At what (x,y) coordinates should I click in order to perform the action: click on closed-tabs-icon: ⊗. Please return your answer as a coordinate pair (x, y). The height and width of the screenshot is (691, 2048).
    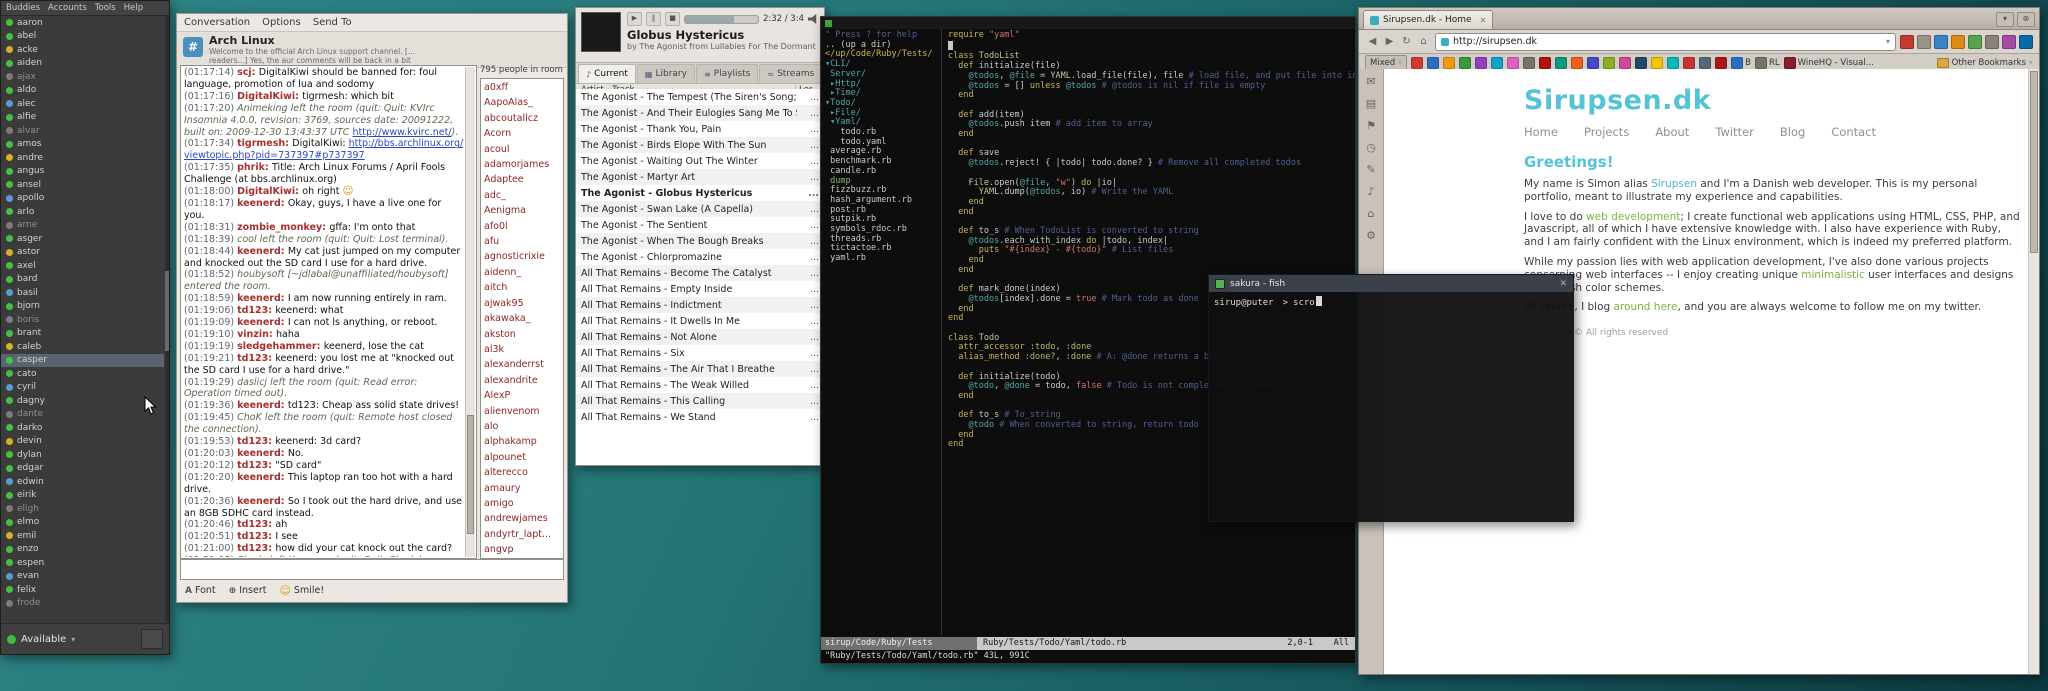
    Looking at the image, I should click on (2026, 19).